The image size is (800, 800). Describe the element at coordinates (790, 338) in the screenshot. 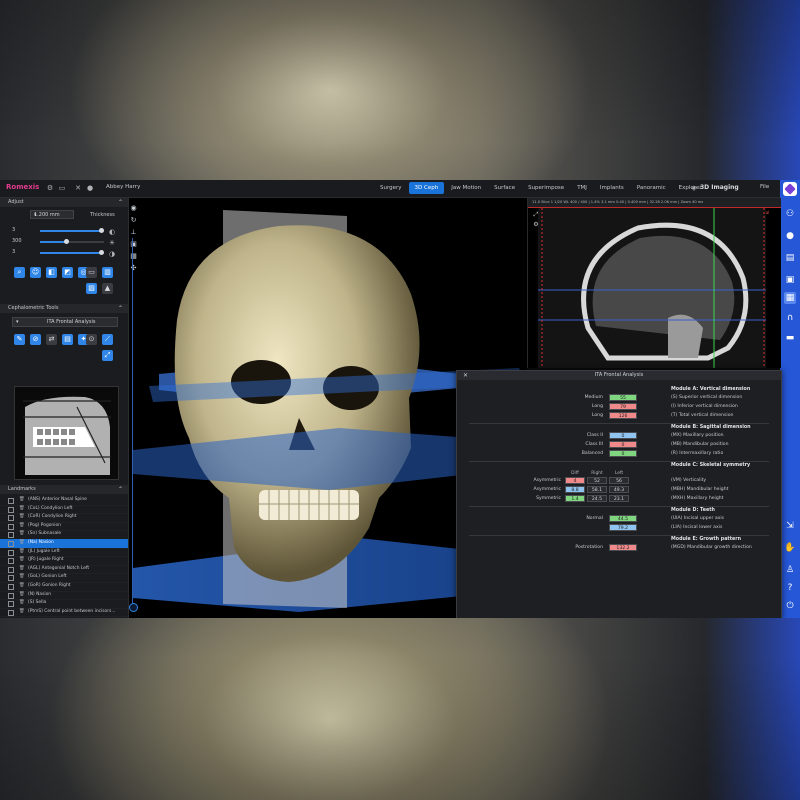

I see `message-icon: ▬` at that location.